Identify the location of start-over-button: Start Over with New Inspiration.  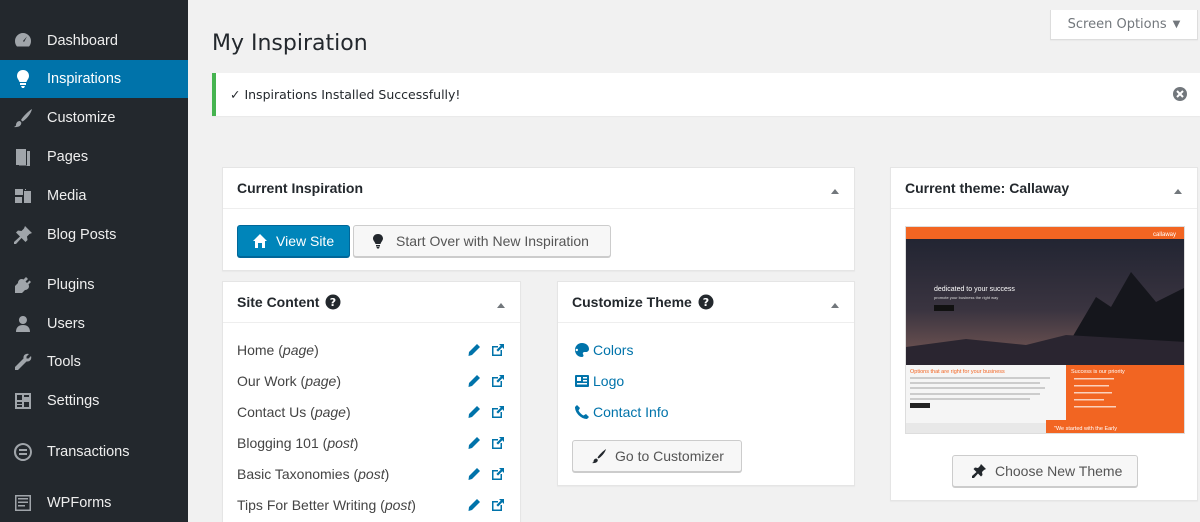
(482, 241).